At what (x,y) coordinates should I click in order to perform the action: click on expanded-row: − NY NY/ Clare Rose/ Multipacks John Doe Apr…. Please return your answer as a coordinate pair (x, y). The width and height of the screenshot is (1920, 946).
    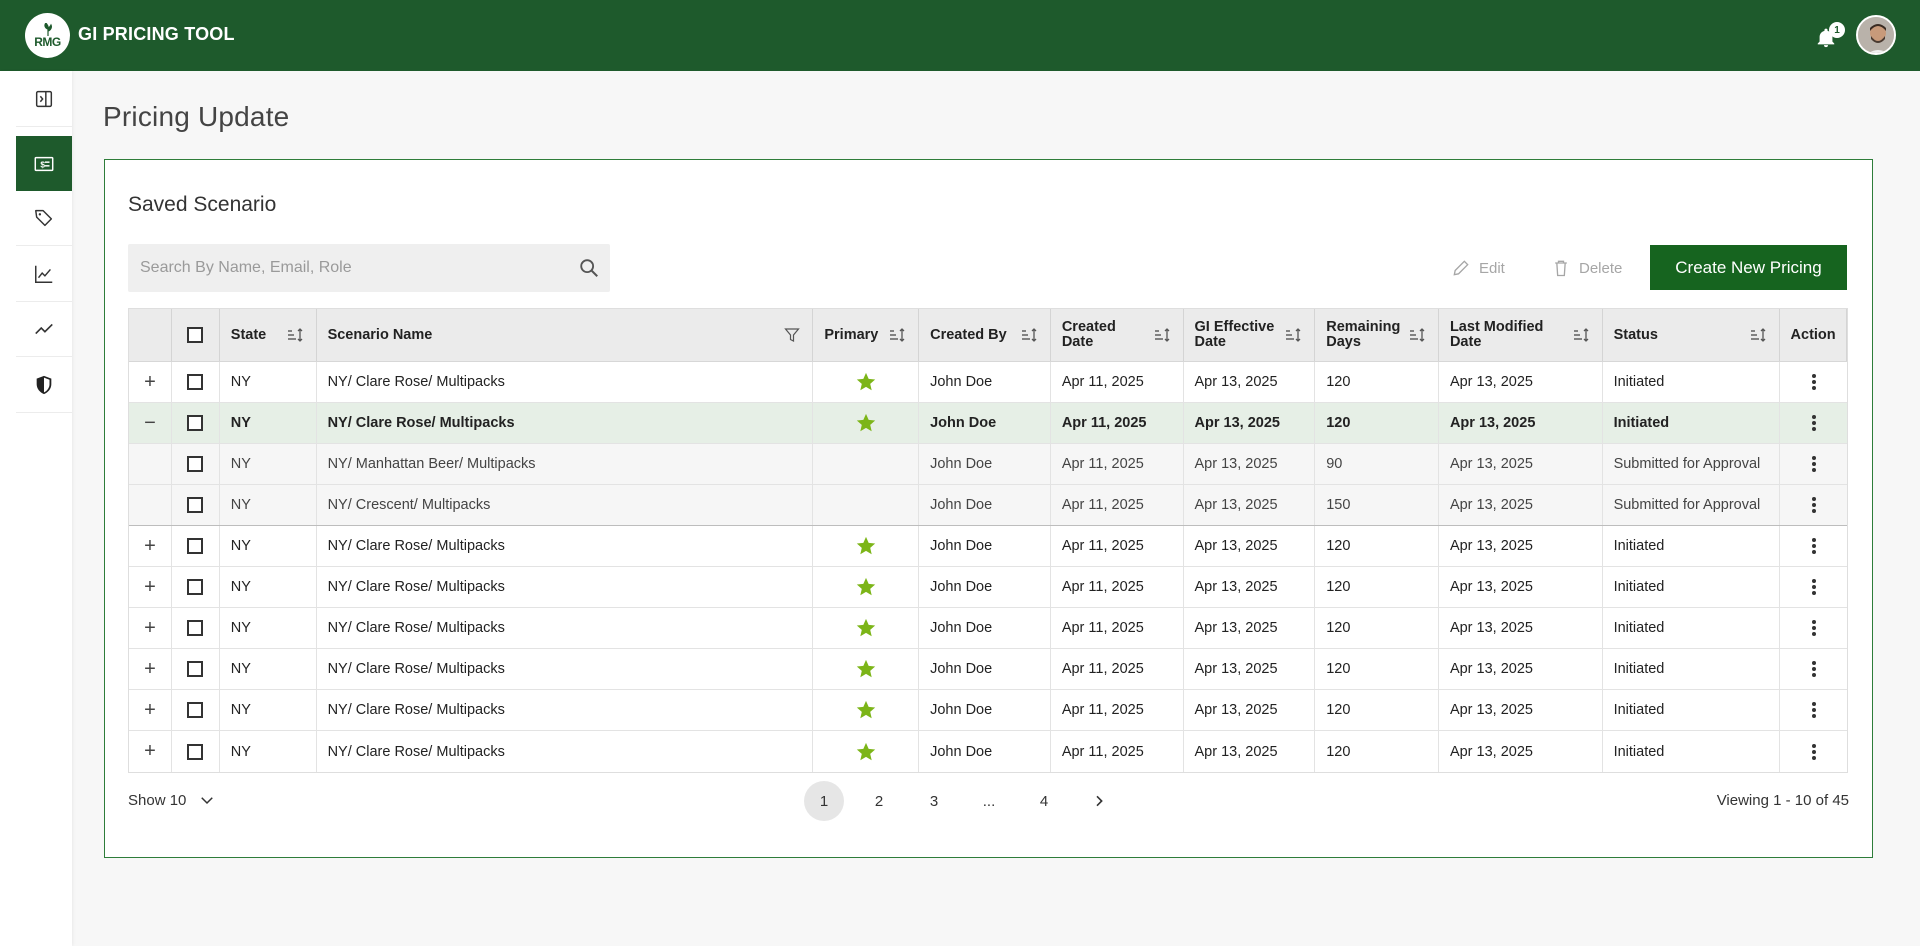
    Looking at the image, I should click on (988, 423).